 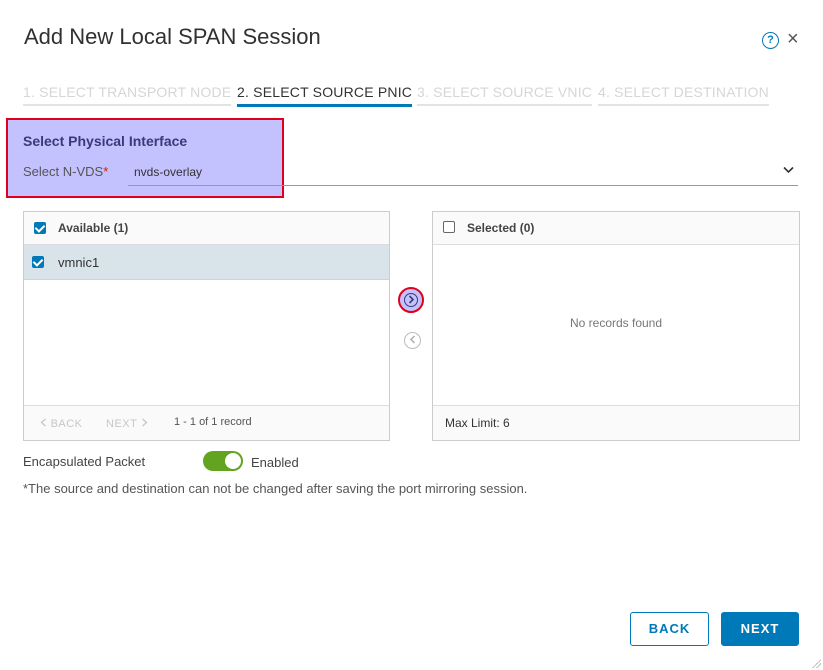 I want to click on step-select-destination: 4. SELECT DESTINATION, so click(x=683, y=95).